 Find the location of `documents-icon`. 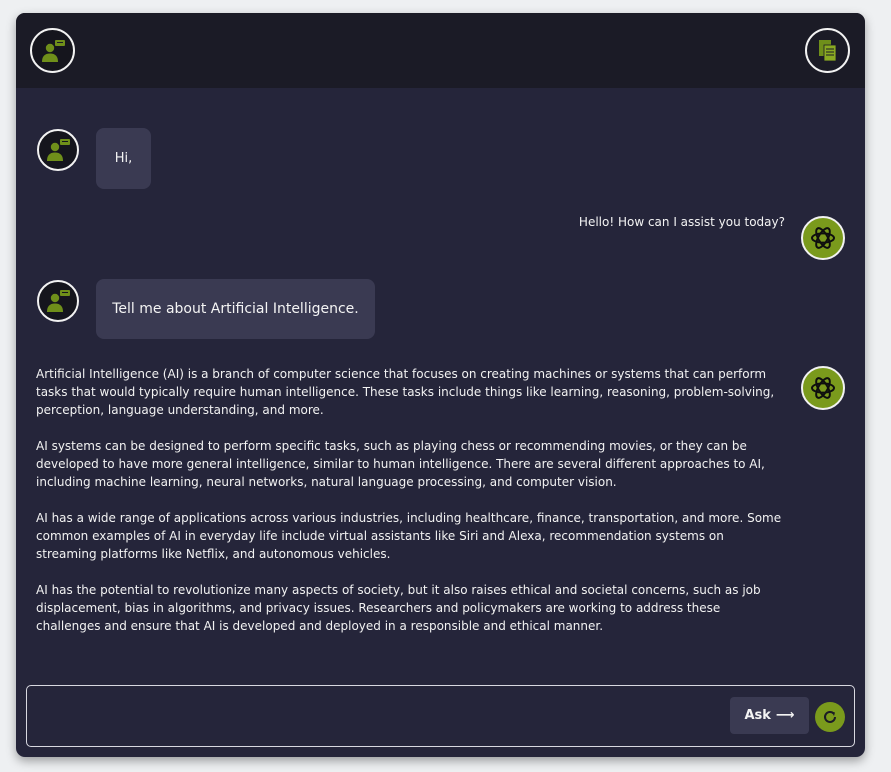

documents-icon is located at coordinates (827, 50).